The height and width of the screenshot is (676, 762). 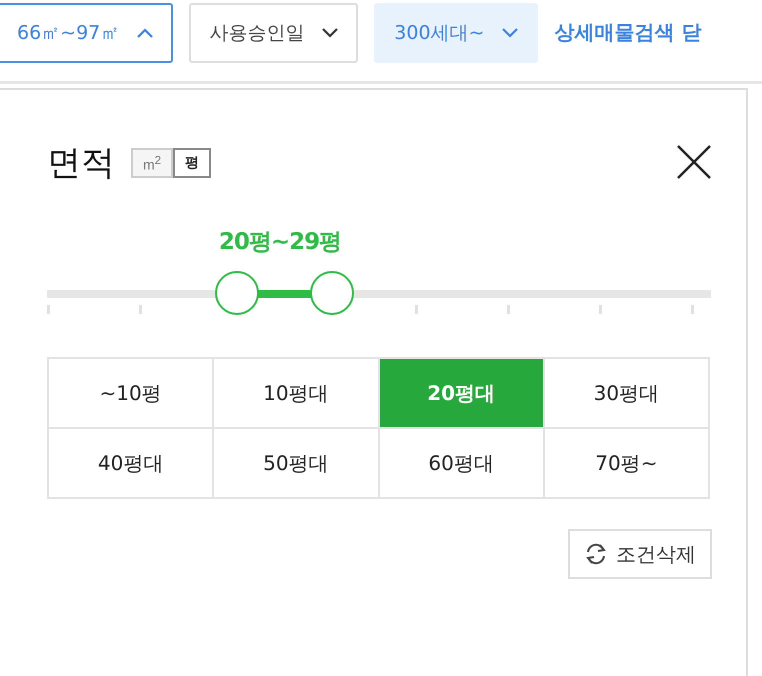 I want to click on unit-toggle: 평, so click(x=192, y=163).